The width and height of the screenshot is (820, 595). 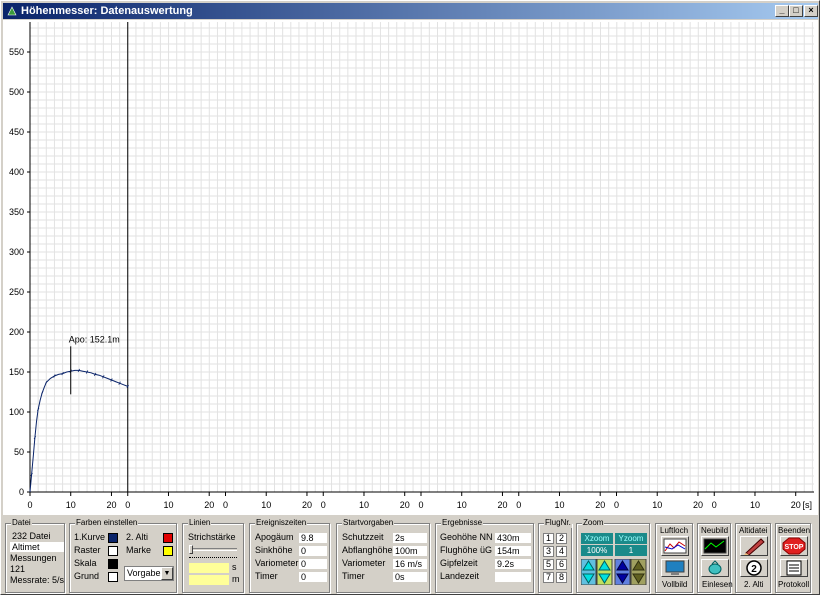 I want to click on stop-button: STOP, so click(x=794, y=546).